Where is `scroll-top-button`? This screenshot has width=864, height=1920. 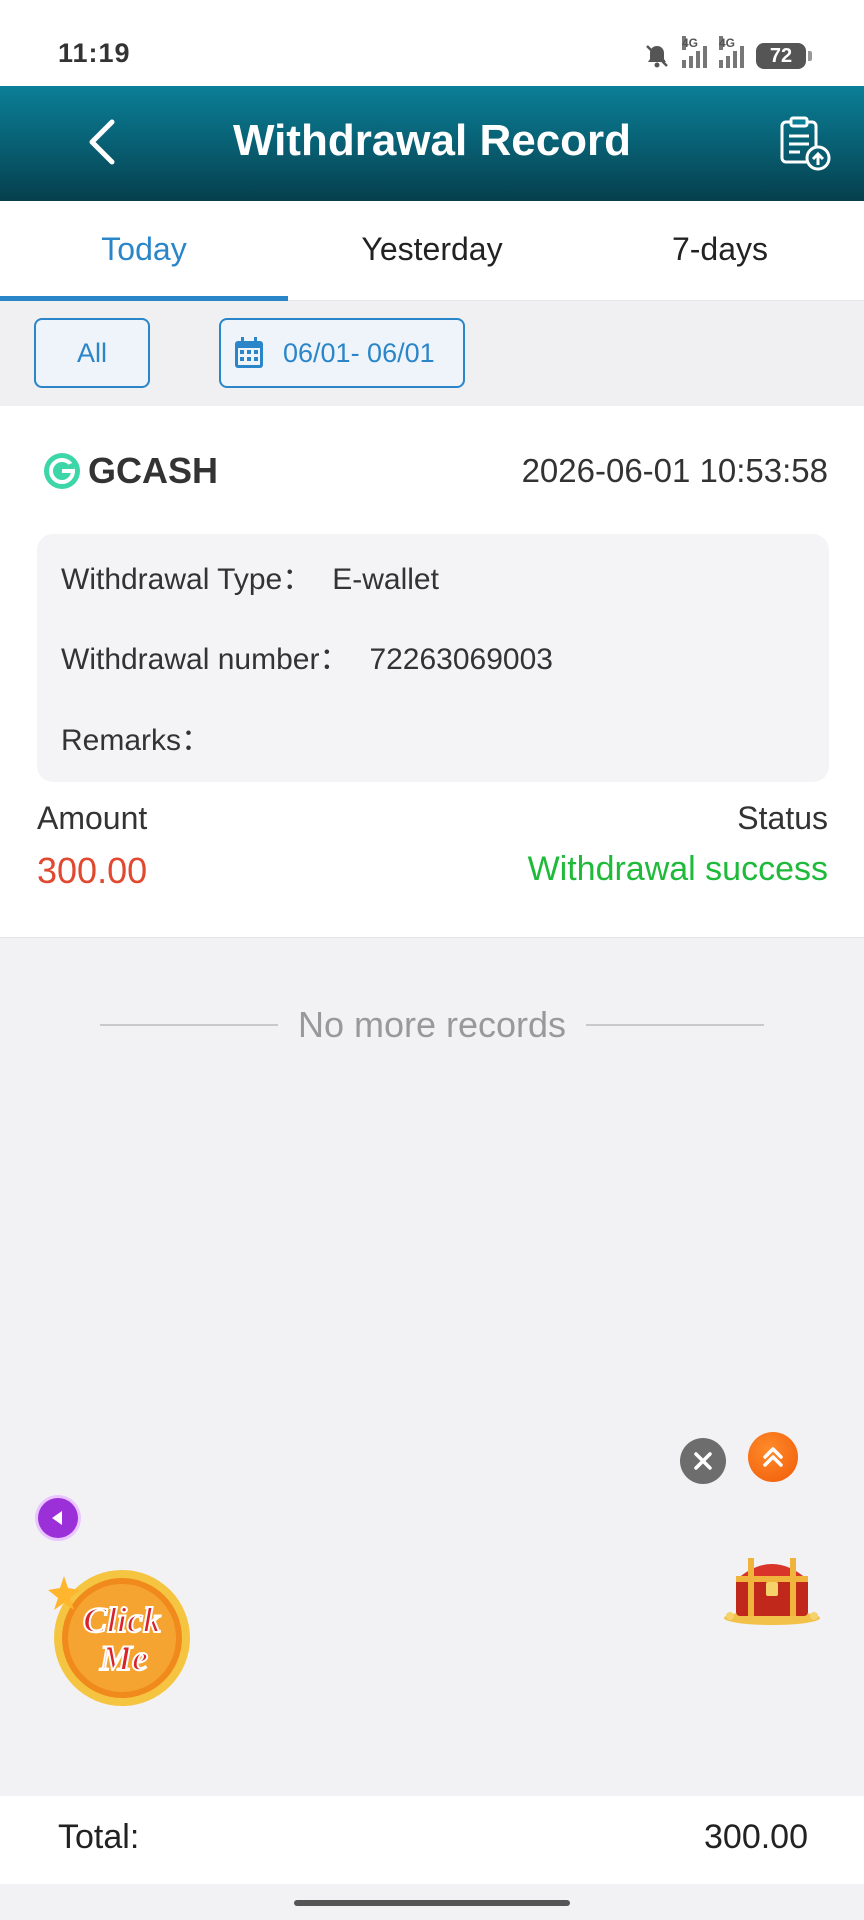 scroll-top-button is located at coordinates (773, 1457).